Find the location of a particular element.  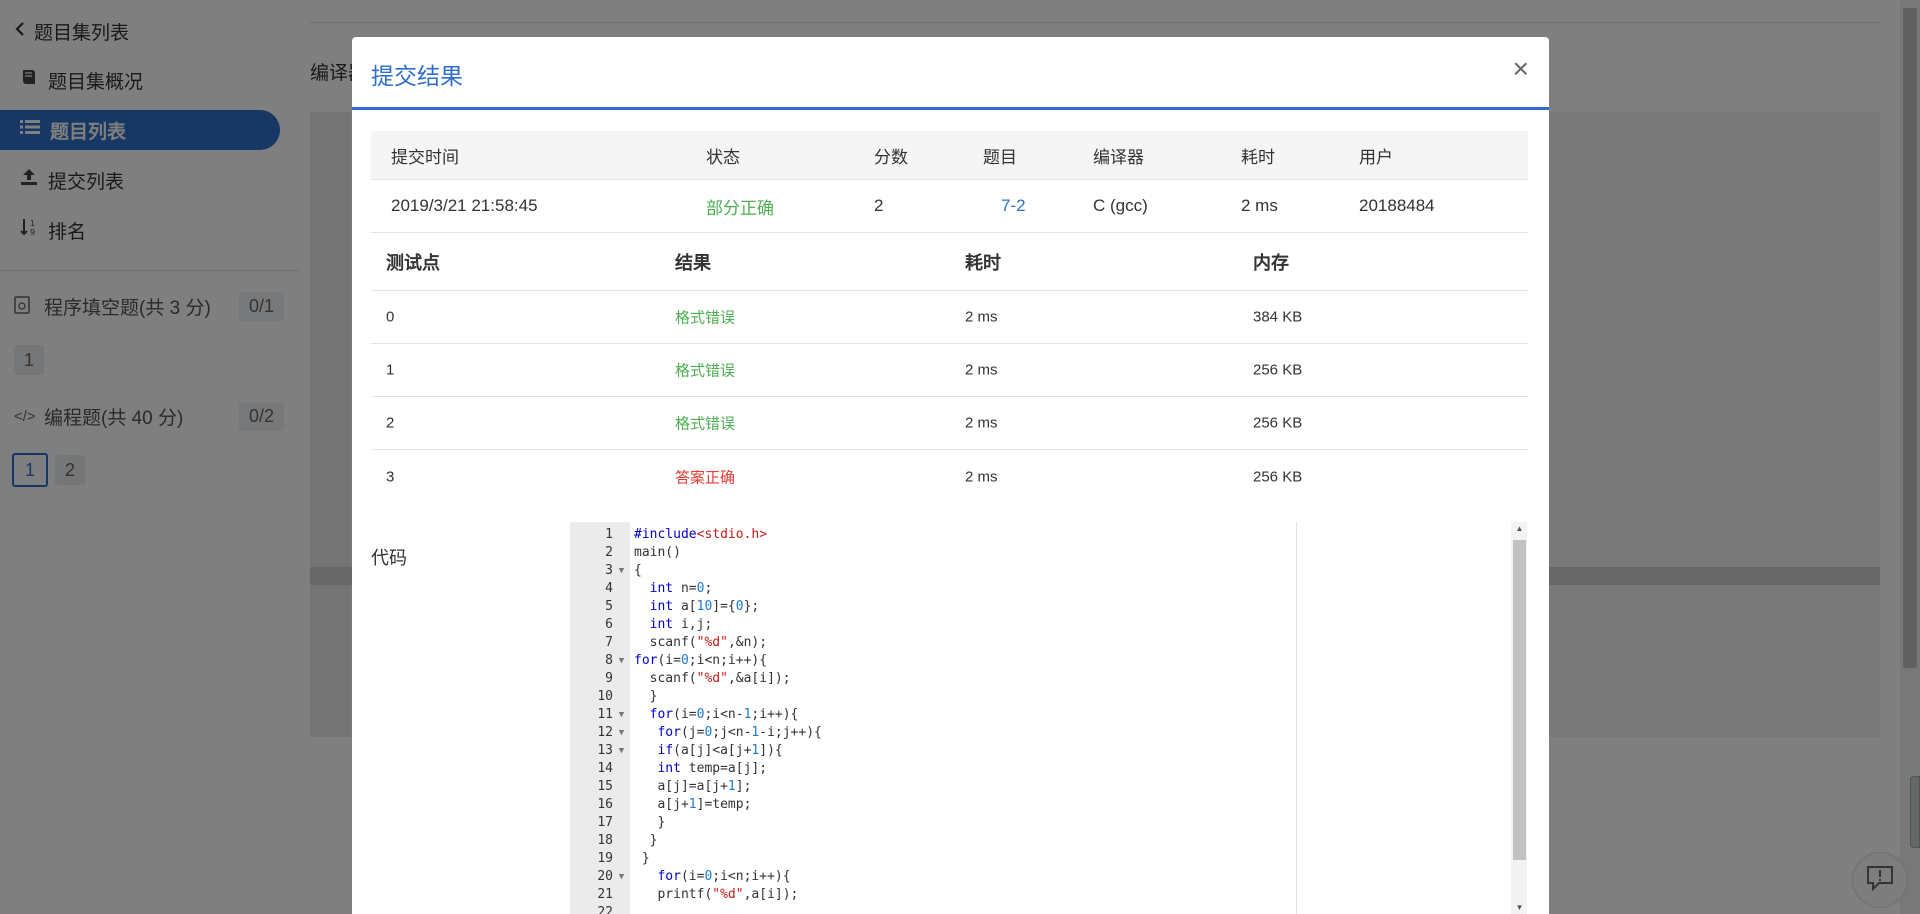

code-text: int temp=a[j]; is located at coordinates (712, 768).